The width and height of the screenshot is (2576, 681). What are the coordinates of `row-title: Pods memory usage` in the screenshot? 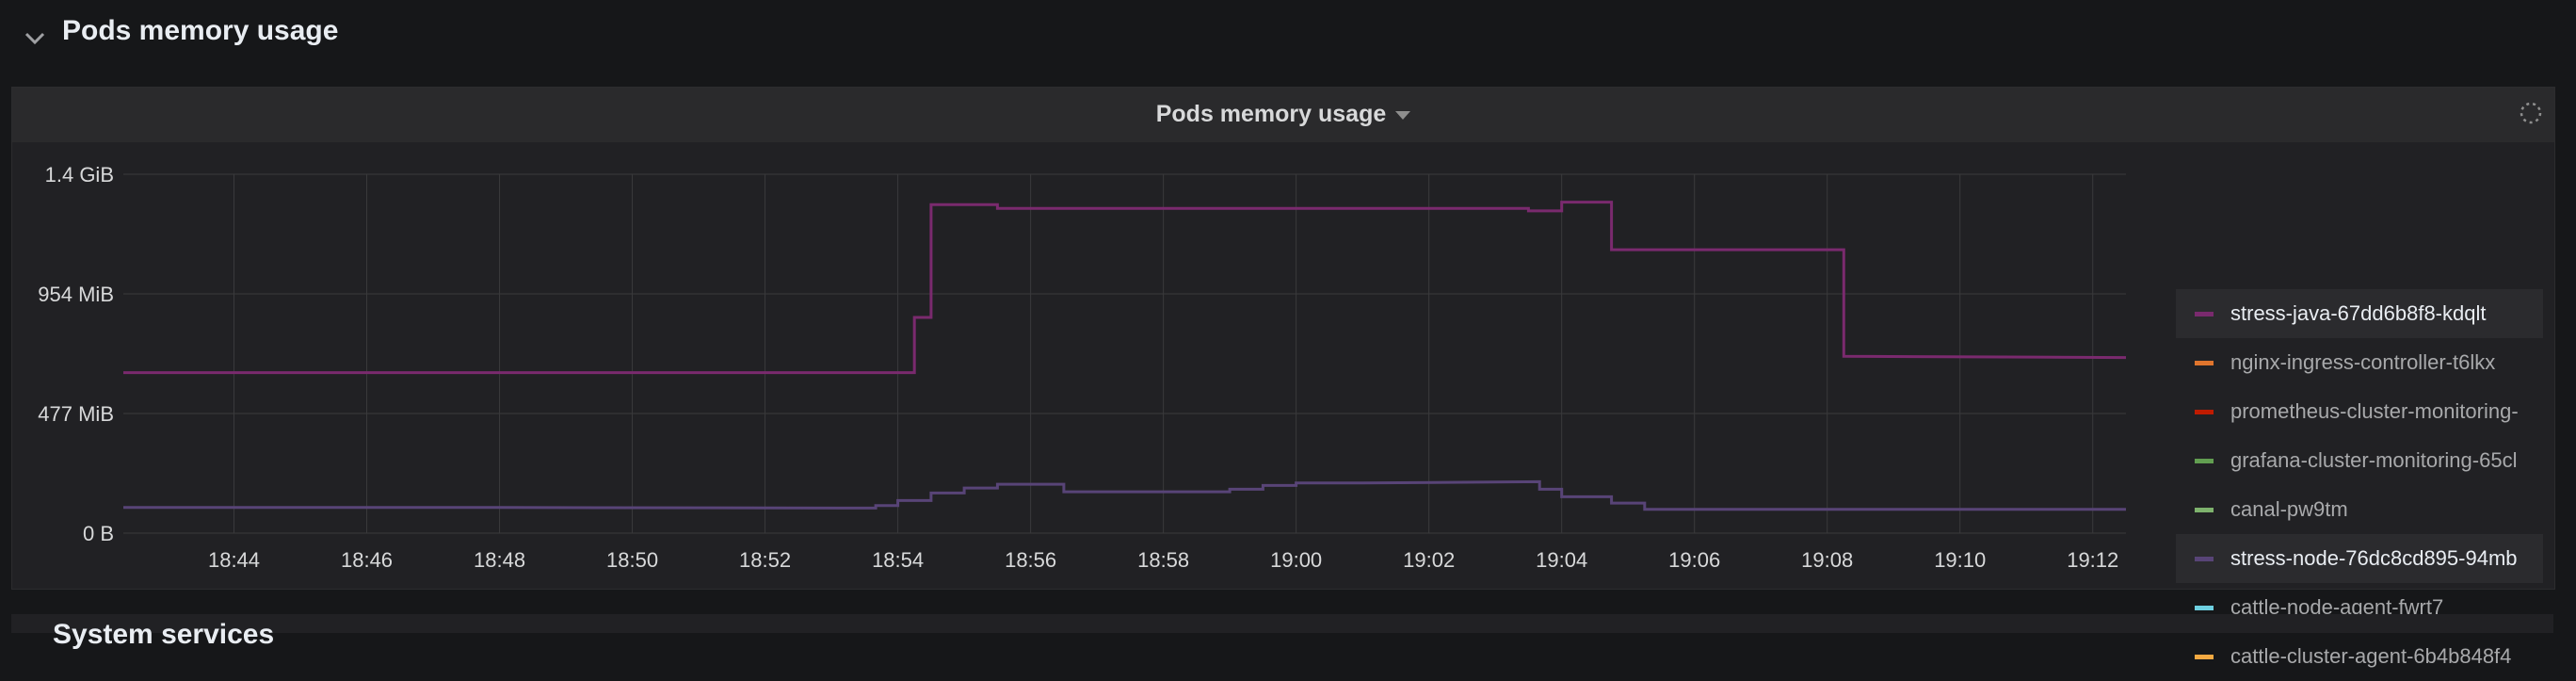 It's located at (200, 30).